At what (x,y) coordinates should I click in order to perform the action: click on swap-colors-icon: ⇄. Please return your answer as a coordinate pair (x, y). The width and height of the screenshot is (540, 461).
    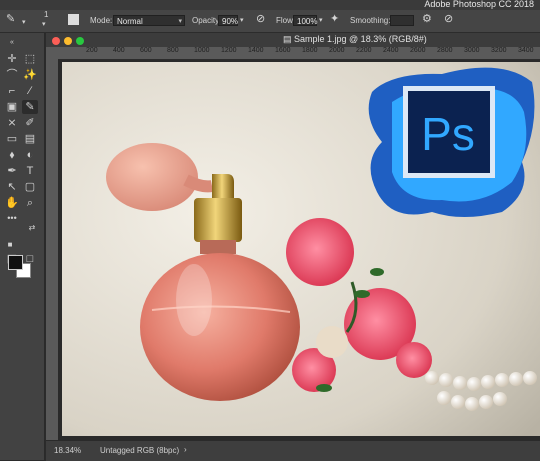
    Looking at the image, I should click on (32, 228).